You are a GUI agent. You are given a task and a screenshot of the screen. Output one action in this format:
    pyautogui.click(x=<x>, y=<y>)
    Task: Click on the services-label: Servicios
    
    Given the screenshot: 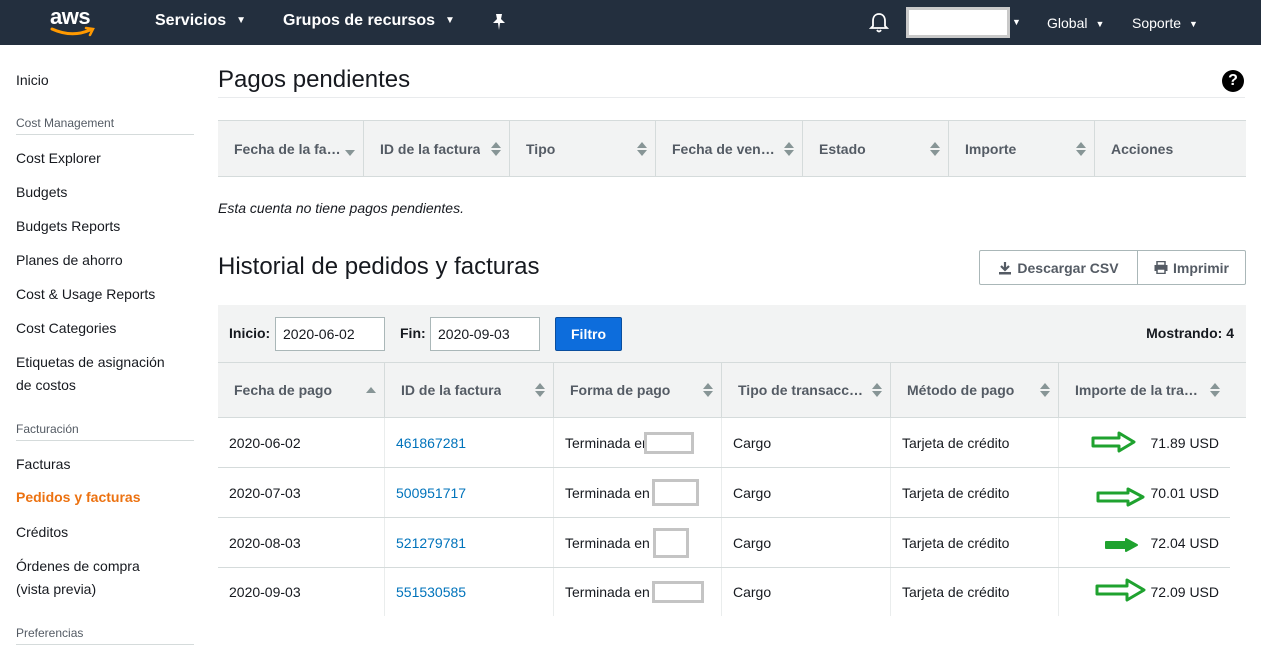 What is the action you would take?
    pyautogui.click(x=191, y=20)
    